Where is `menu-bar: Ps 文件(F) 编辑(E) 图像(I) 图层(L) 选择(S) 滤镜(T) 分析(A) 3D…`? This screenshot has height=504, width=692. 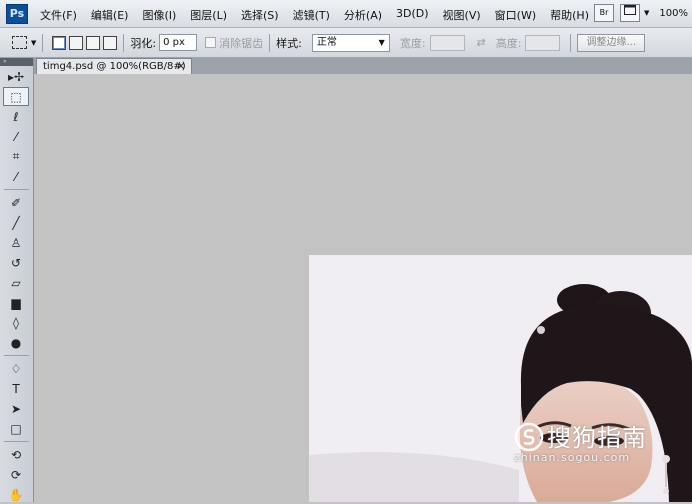 menu-bar: Ps 文件(F) 编辑(E) 图像(I) 图层(L) 选择(S) 滤镜(T) 分析(A) 3D… is located at coordinates (346, 14).